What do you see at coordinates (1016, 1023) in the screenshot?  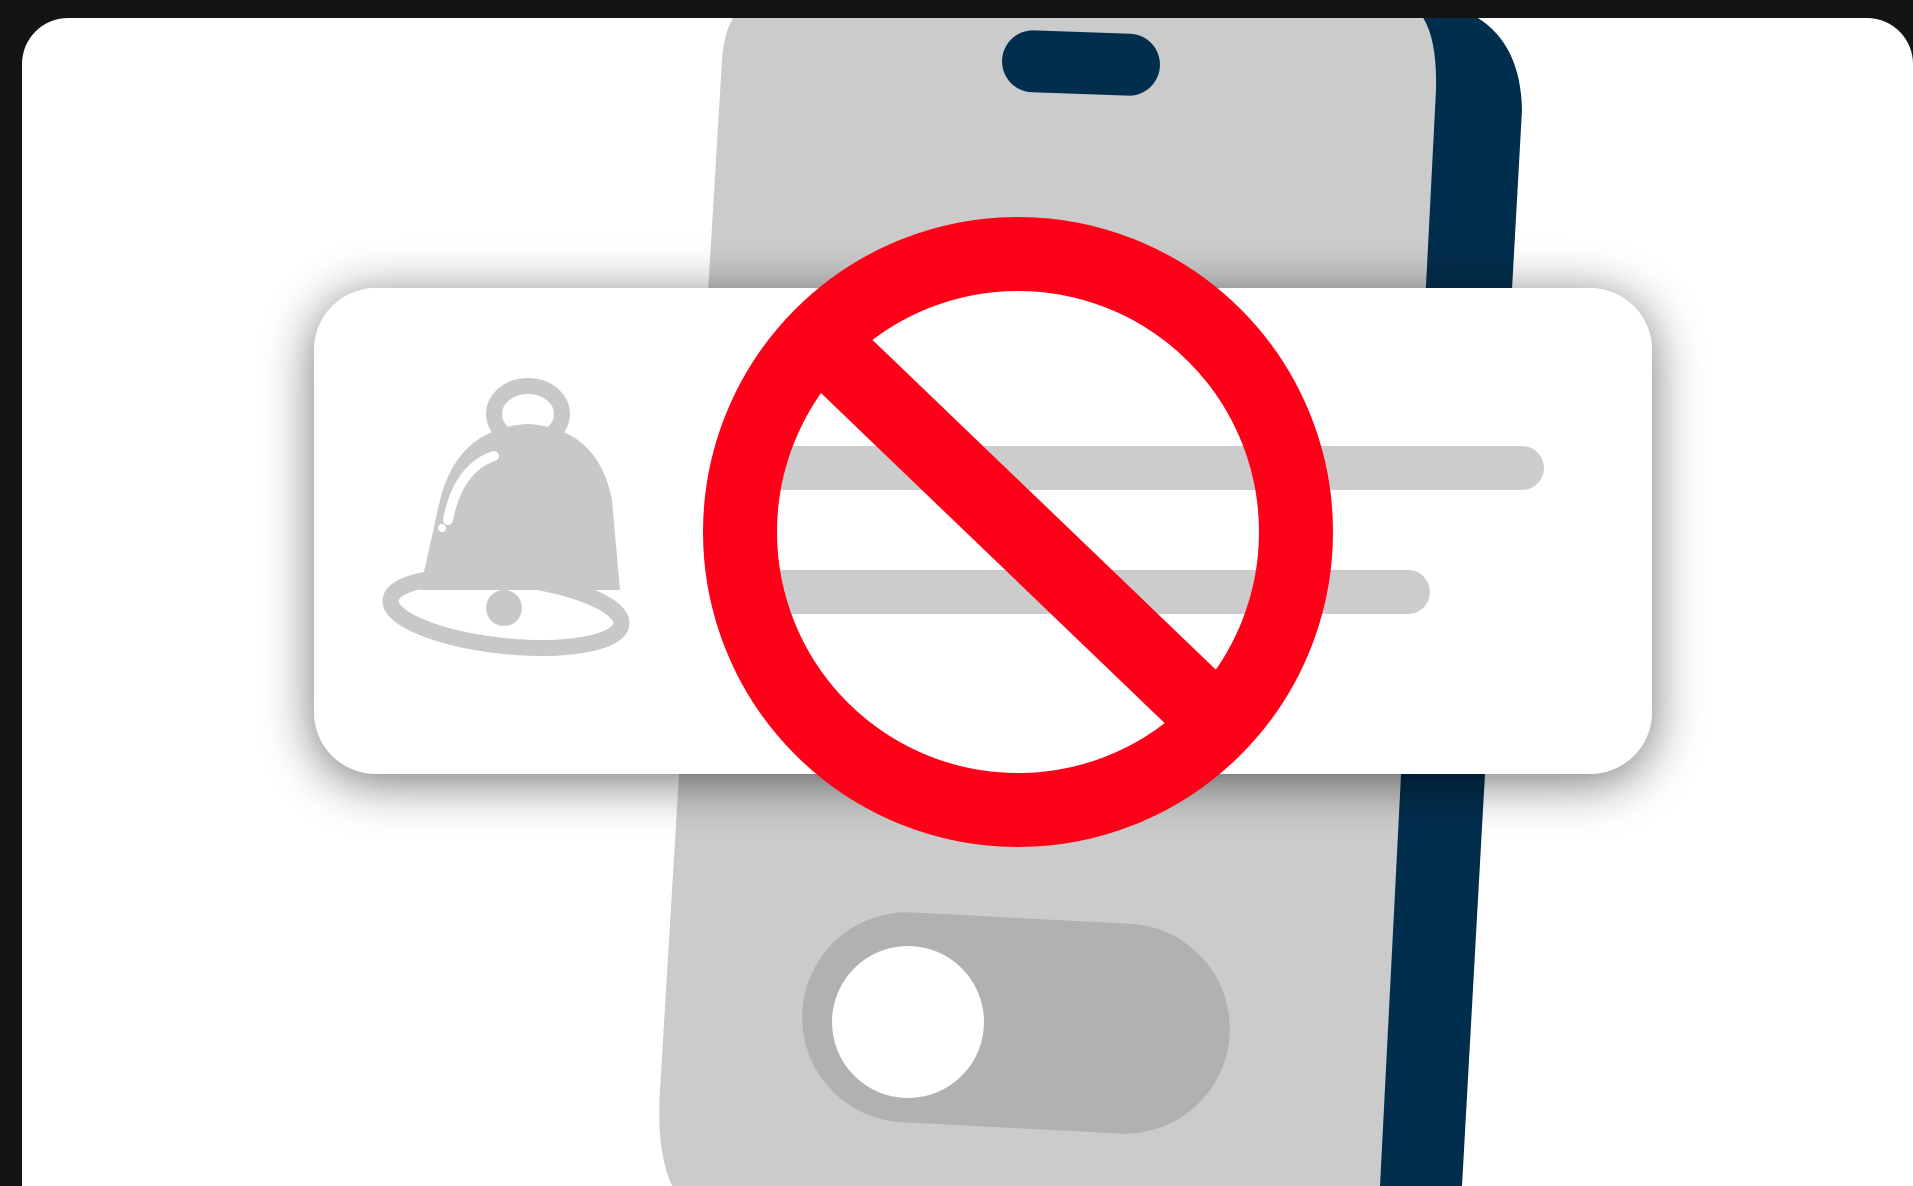 I see `toggle-switch-icon` at bounding box center [1016, 1023].